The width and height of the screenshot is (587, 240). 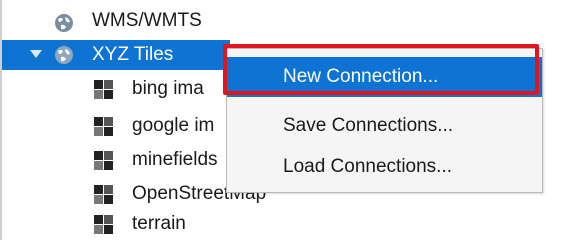 What do you see at coordinates (194, 225) in the screenshot?
I see `tree-item-terrain: terrain` at bounding box center [194, 225].